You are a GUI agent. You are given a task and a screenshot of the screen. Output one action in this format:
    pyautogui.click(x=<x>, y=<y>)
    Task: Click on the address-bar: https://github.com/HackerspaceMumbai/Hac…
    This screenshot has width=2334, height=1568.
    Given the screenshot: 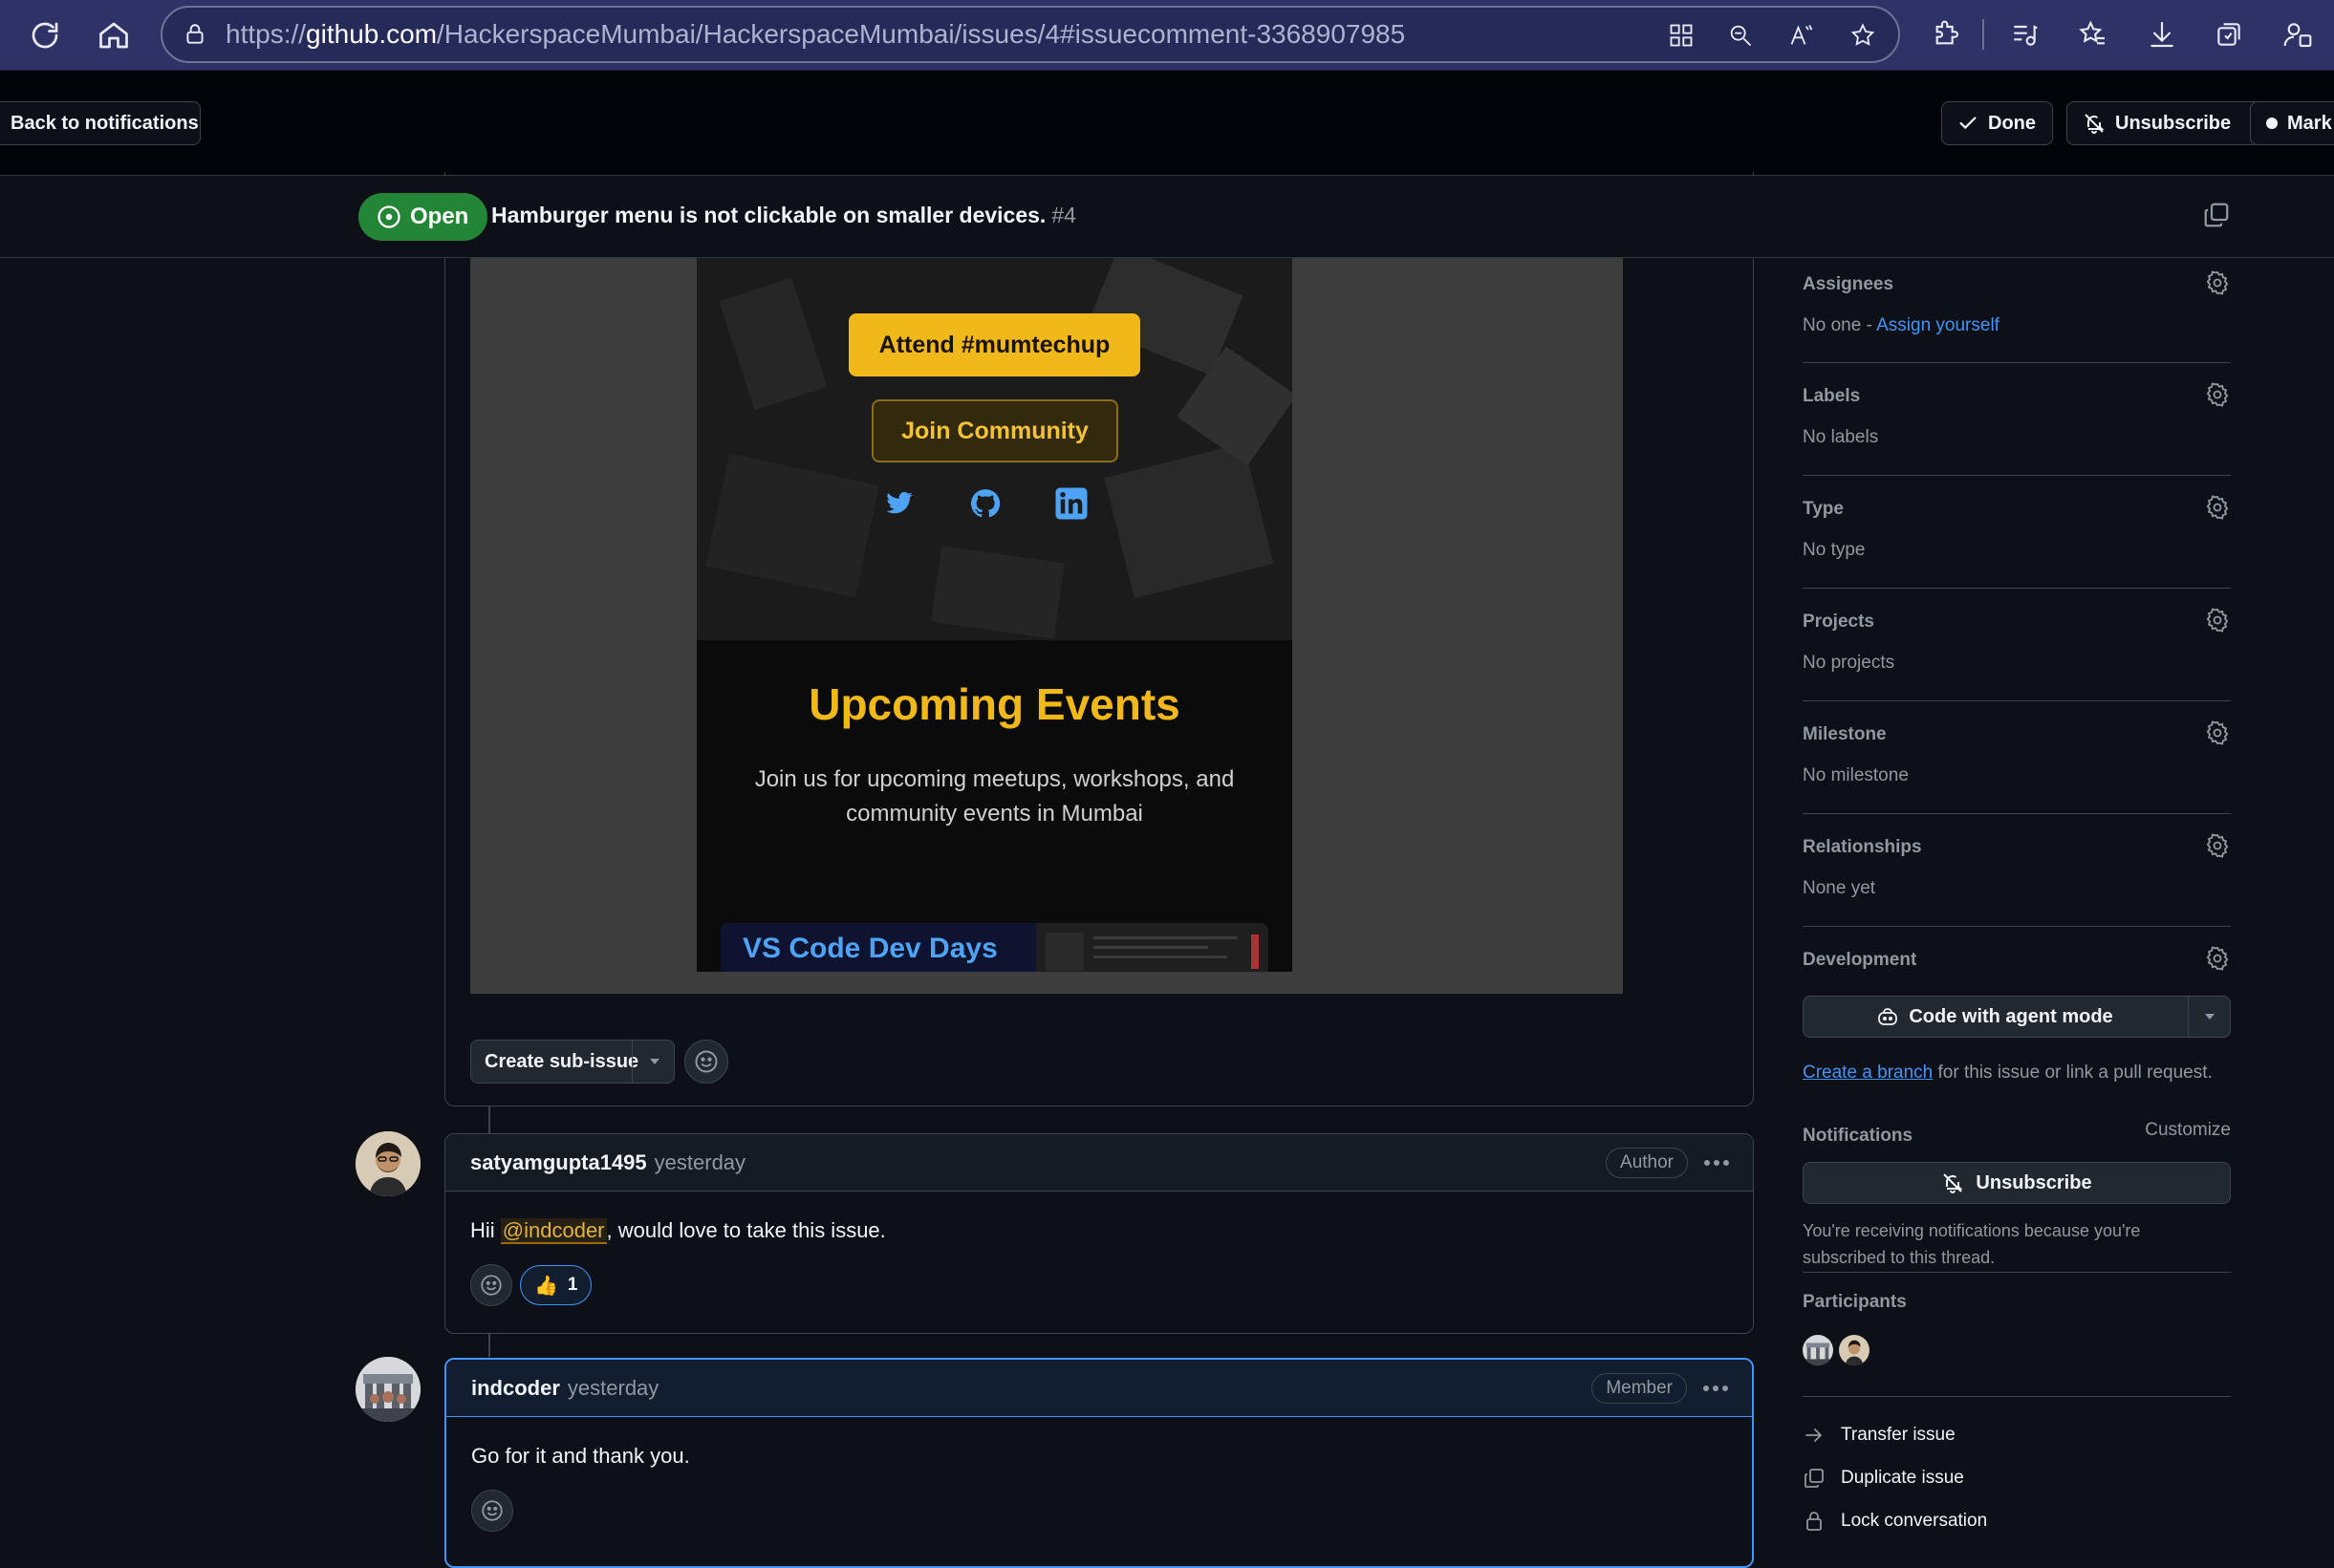 What is the action you would take?
    pyautogui.click(x=1030, y=34)
    